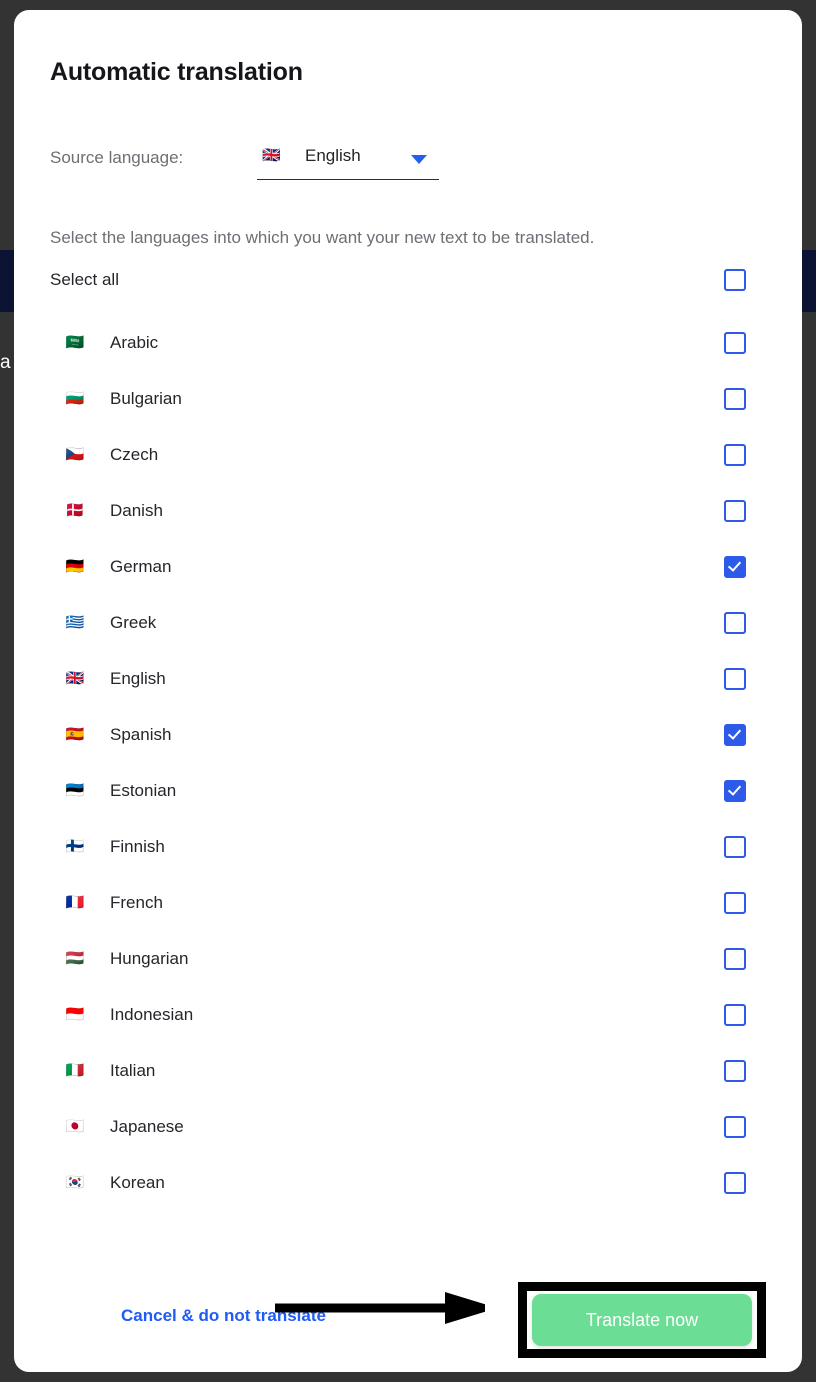 This screenshot has height=1382, width=816. Describe the element at coordinates (141, 734) in the screenshot. I see `language-label: Spanish` at that location.